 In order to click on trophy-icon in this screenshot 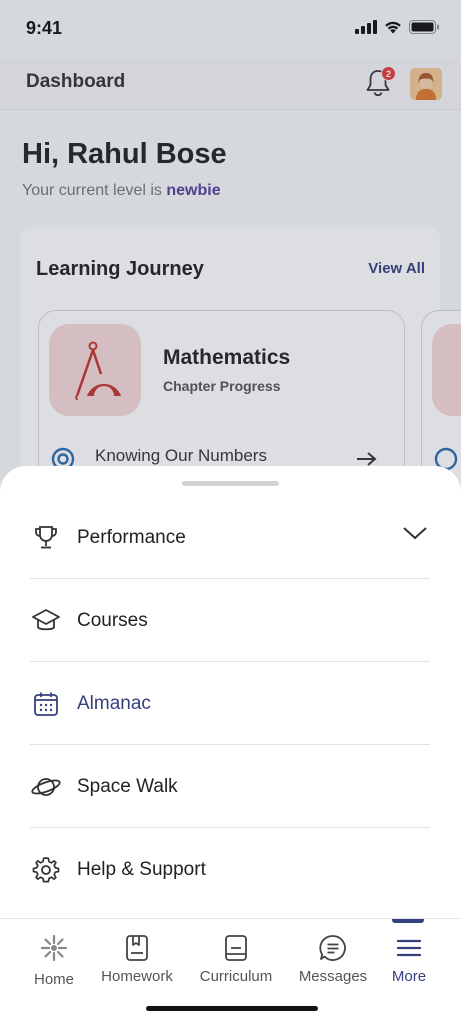, I will do `click(46, 538)`.